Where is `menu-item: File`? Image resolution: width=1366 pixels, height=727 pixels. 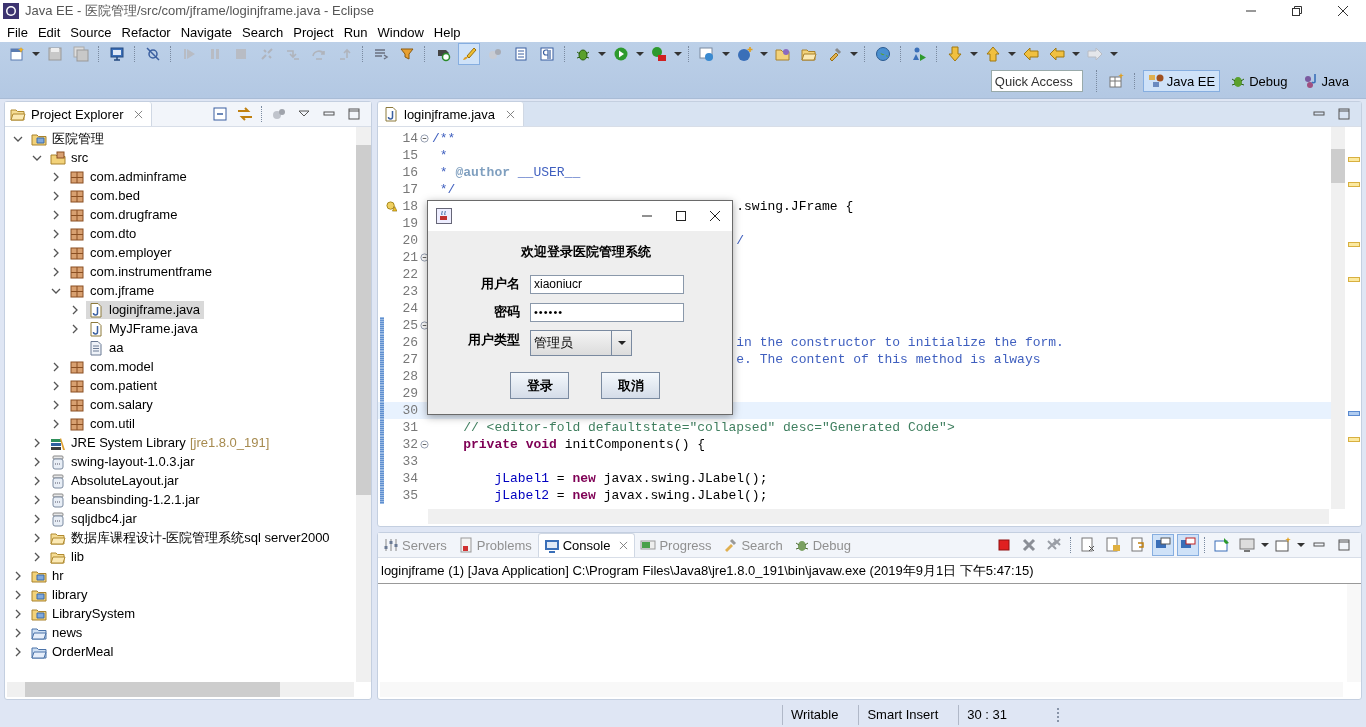 menu-item: File is located at coordinates (17, 32).